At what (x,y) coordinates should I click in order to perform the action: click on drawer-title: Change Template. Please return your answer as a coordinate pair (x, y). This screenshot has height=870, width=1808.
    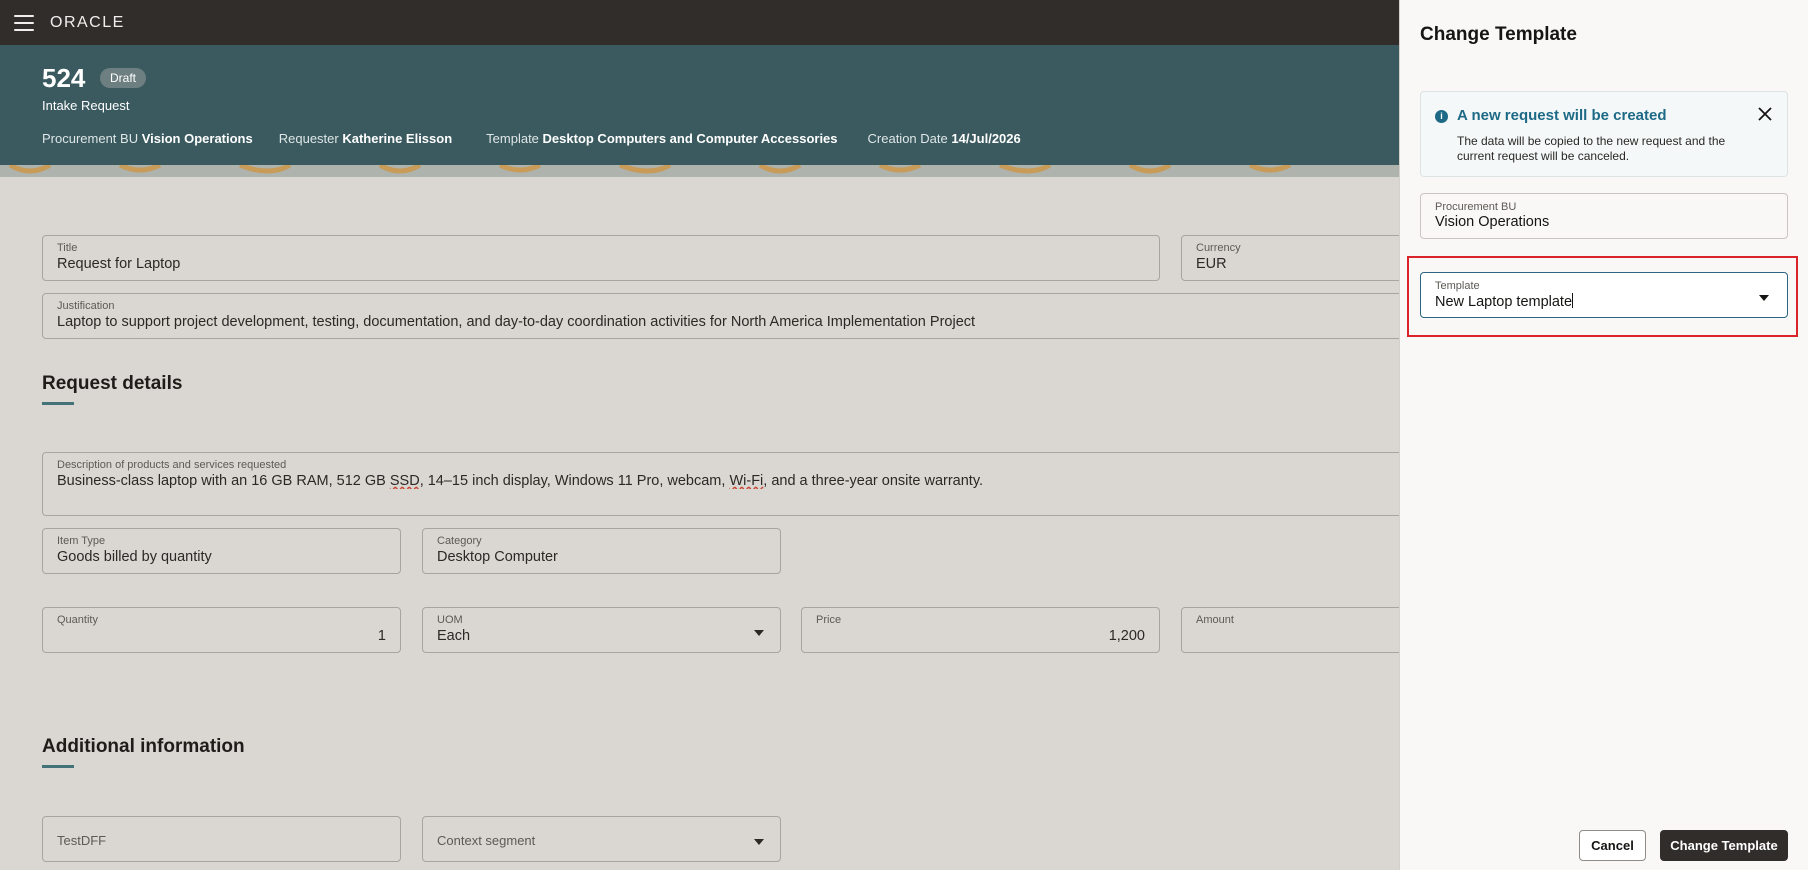
    Looking at the image, I should click on (1498, 34).